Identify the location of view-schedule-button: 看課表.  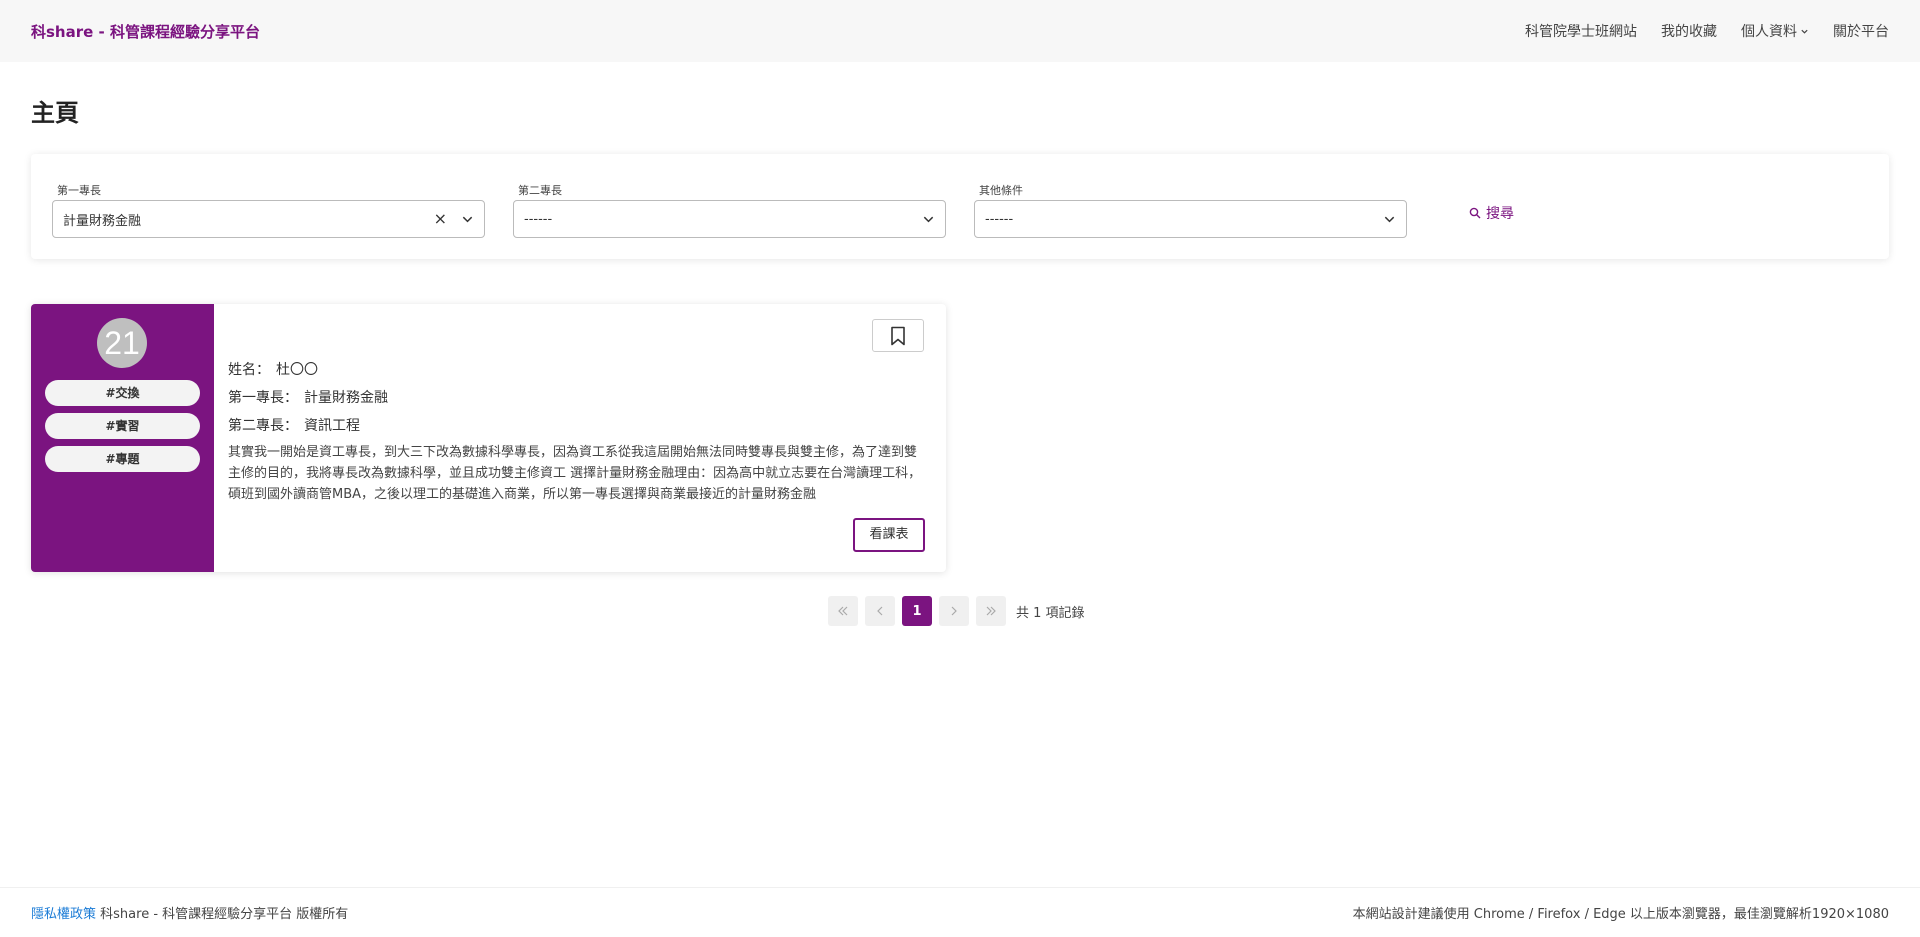
(889, 535).